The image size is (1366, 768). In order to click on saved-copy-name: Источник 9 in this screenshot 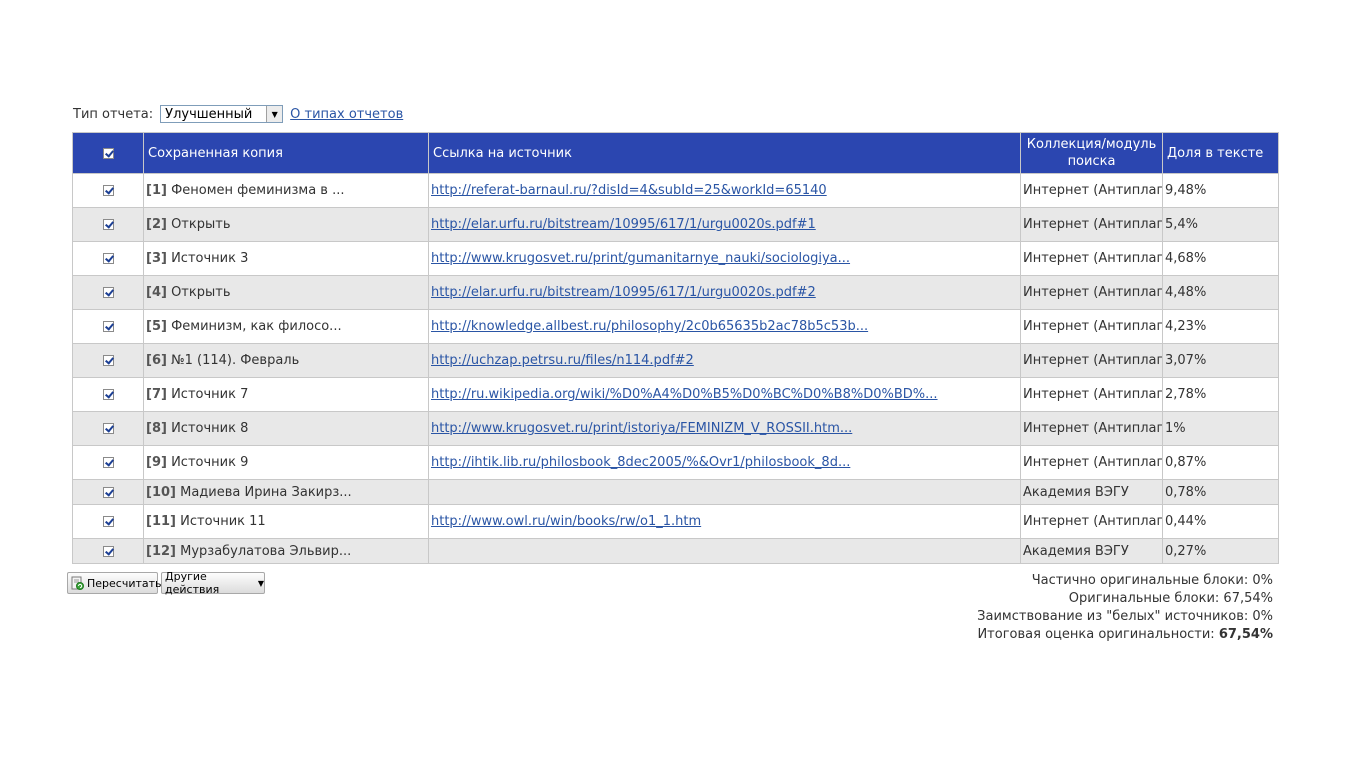, I will do `click(209, 462)`.